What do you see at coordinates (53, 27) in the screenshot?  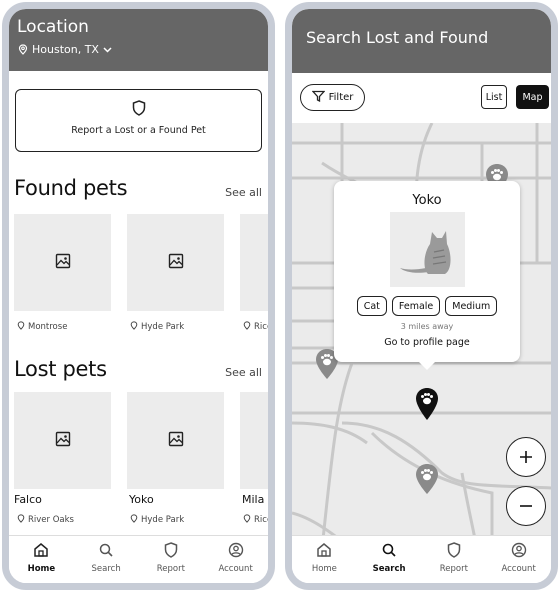 I see `location-title: Location` at bounding box center [53, 27].